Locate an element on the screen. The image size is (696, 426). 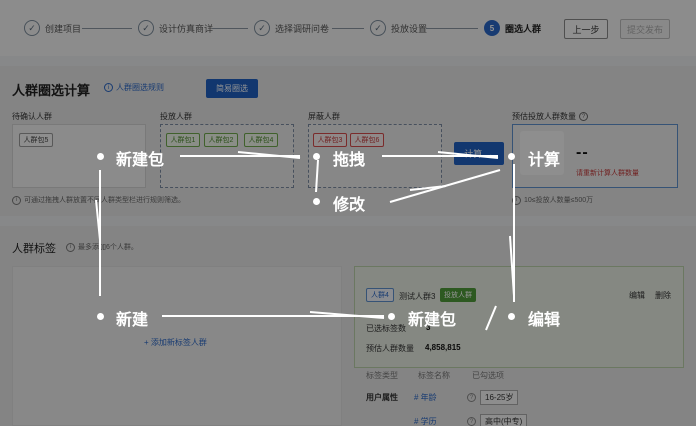
line-drag-to-modify is located at coordinates (317, 176).